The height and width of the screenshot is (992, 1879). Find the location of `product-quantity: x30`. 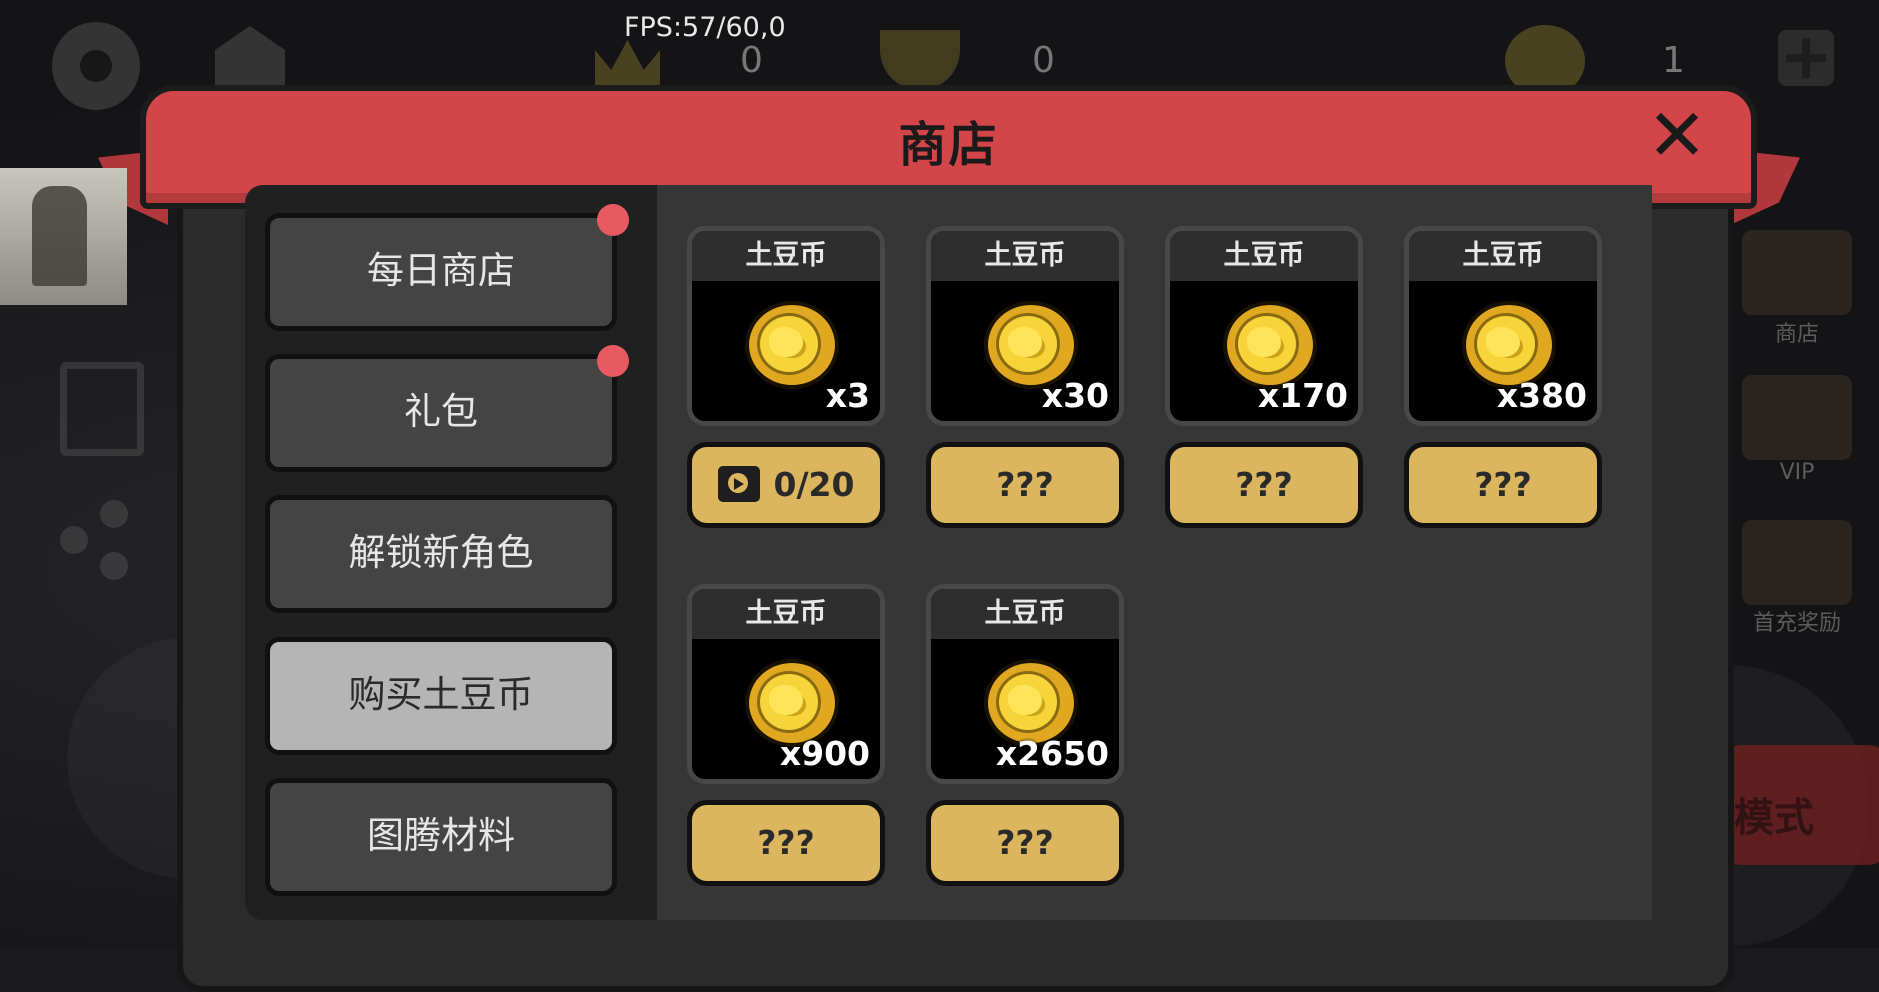

product-quantity: x30 is located at coordinates (1075, 395).